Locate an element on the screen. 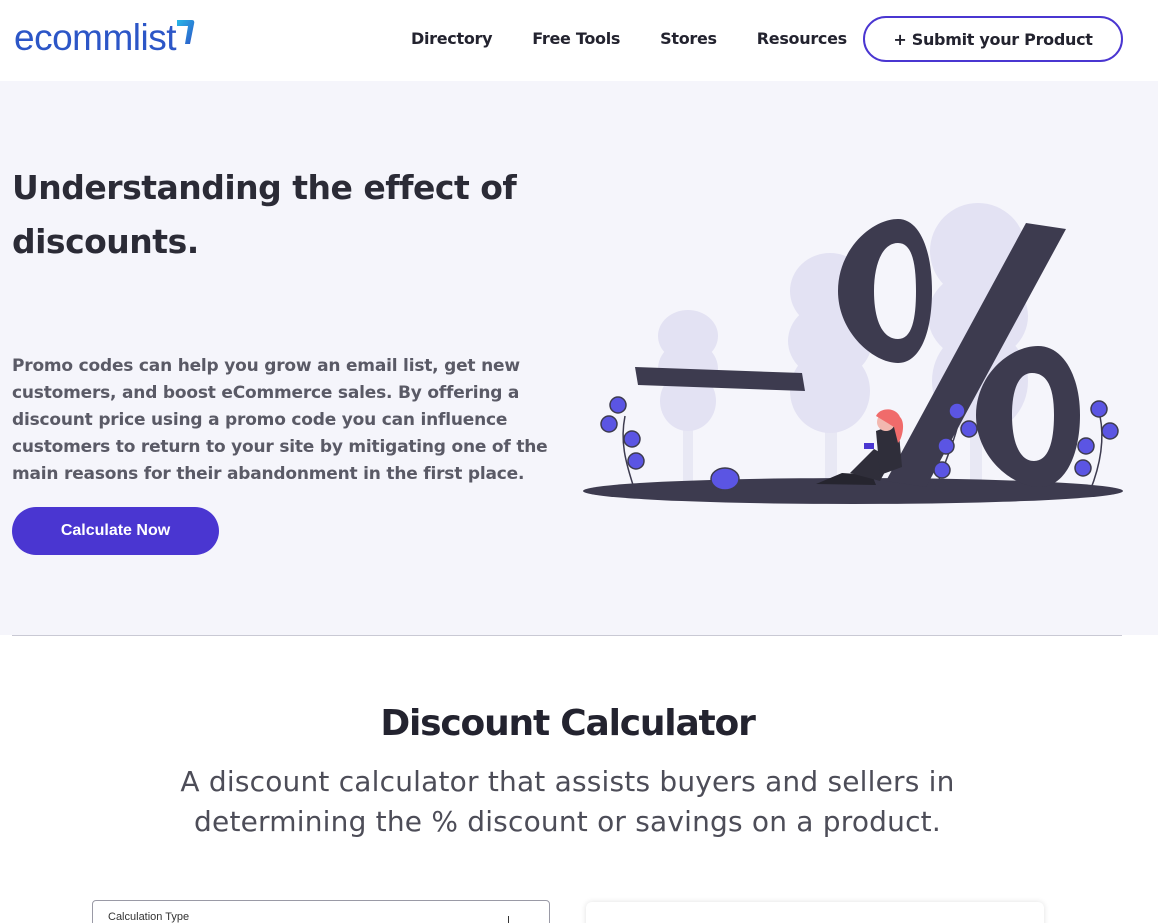  section-divider is located at coordinates (567, 635).